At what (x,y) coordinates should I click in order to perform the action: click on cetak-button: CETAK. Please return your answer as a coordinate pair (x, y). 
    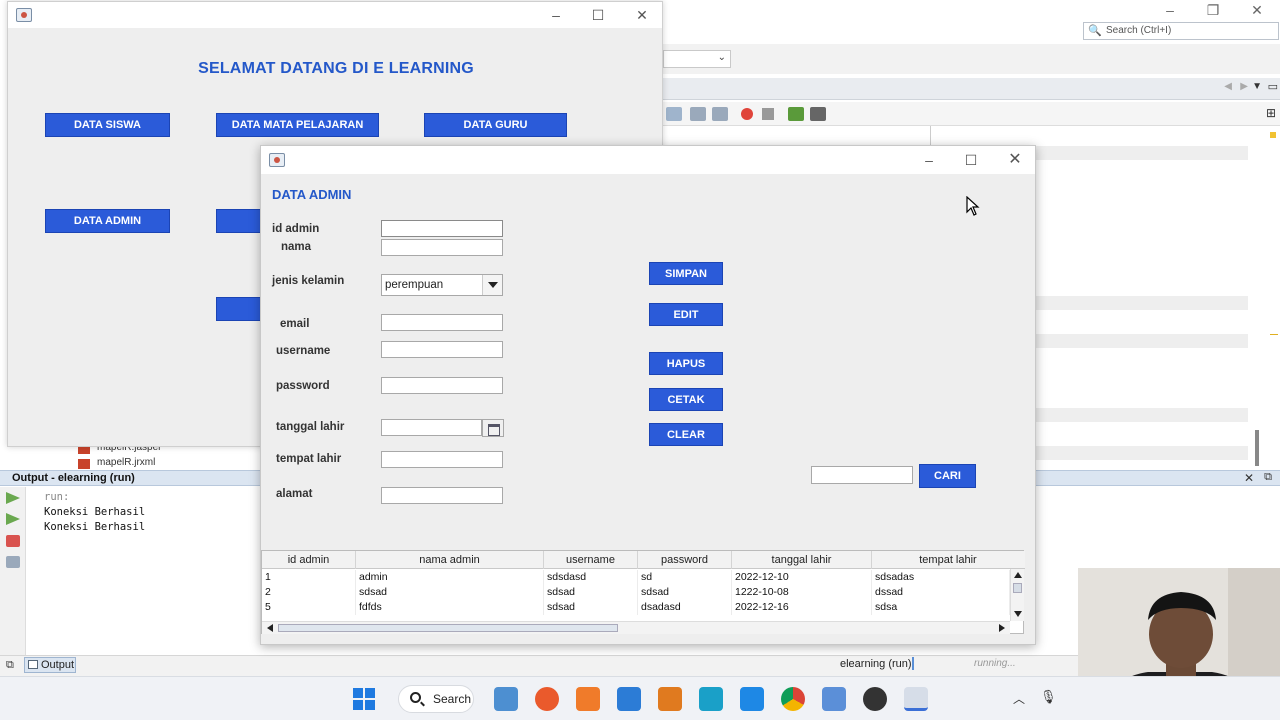
    Looking at the image, I should click on (686, 399).